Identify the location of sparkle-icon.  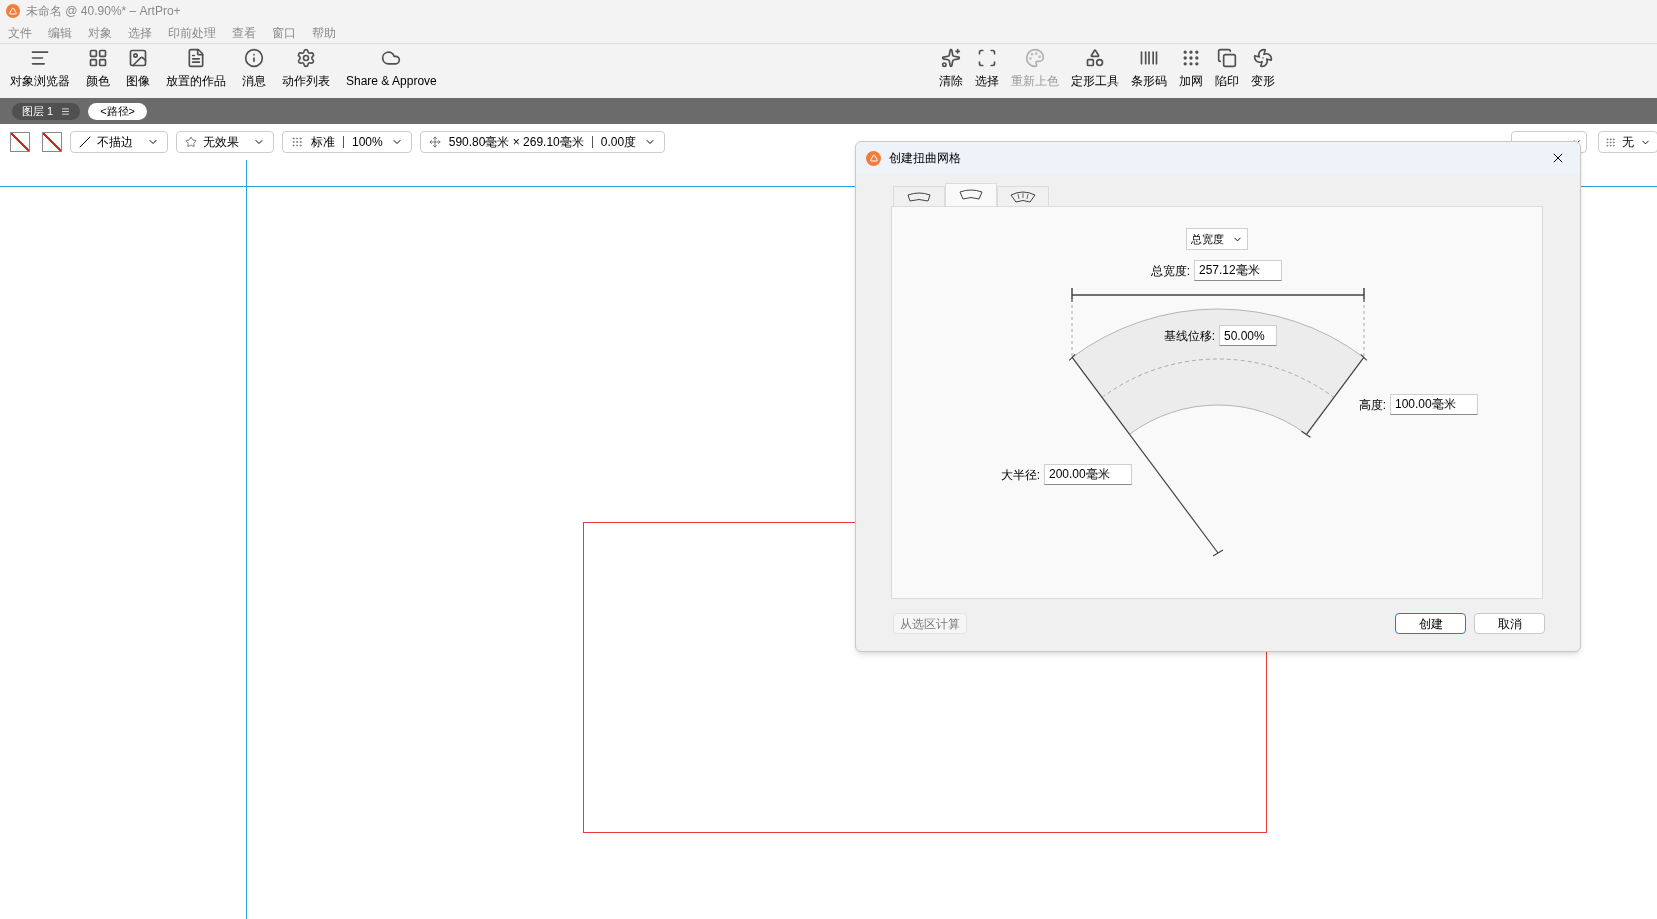
(950, 58).